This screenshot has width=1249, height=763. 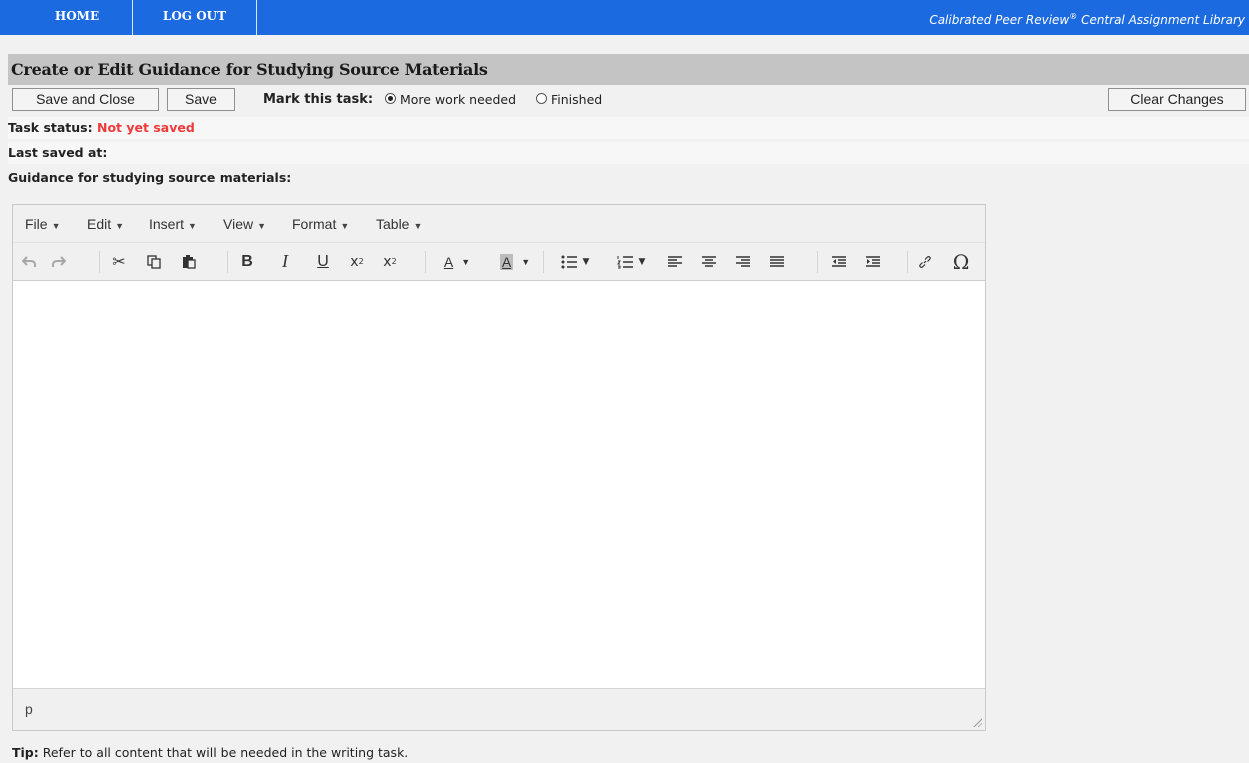 I want to click on cut-icon: ✂, so click(x=119, y=261).